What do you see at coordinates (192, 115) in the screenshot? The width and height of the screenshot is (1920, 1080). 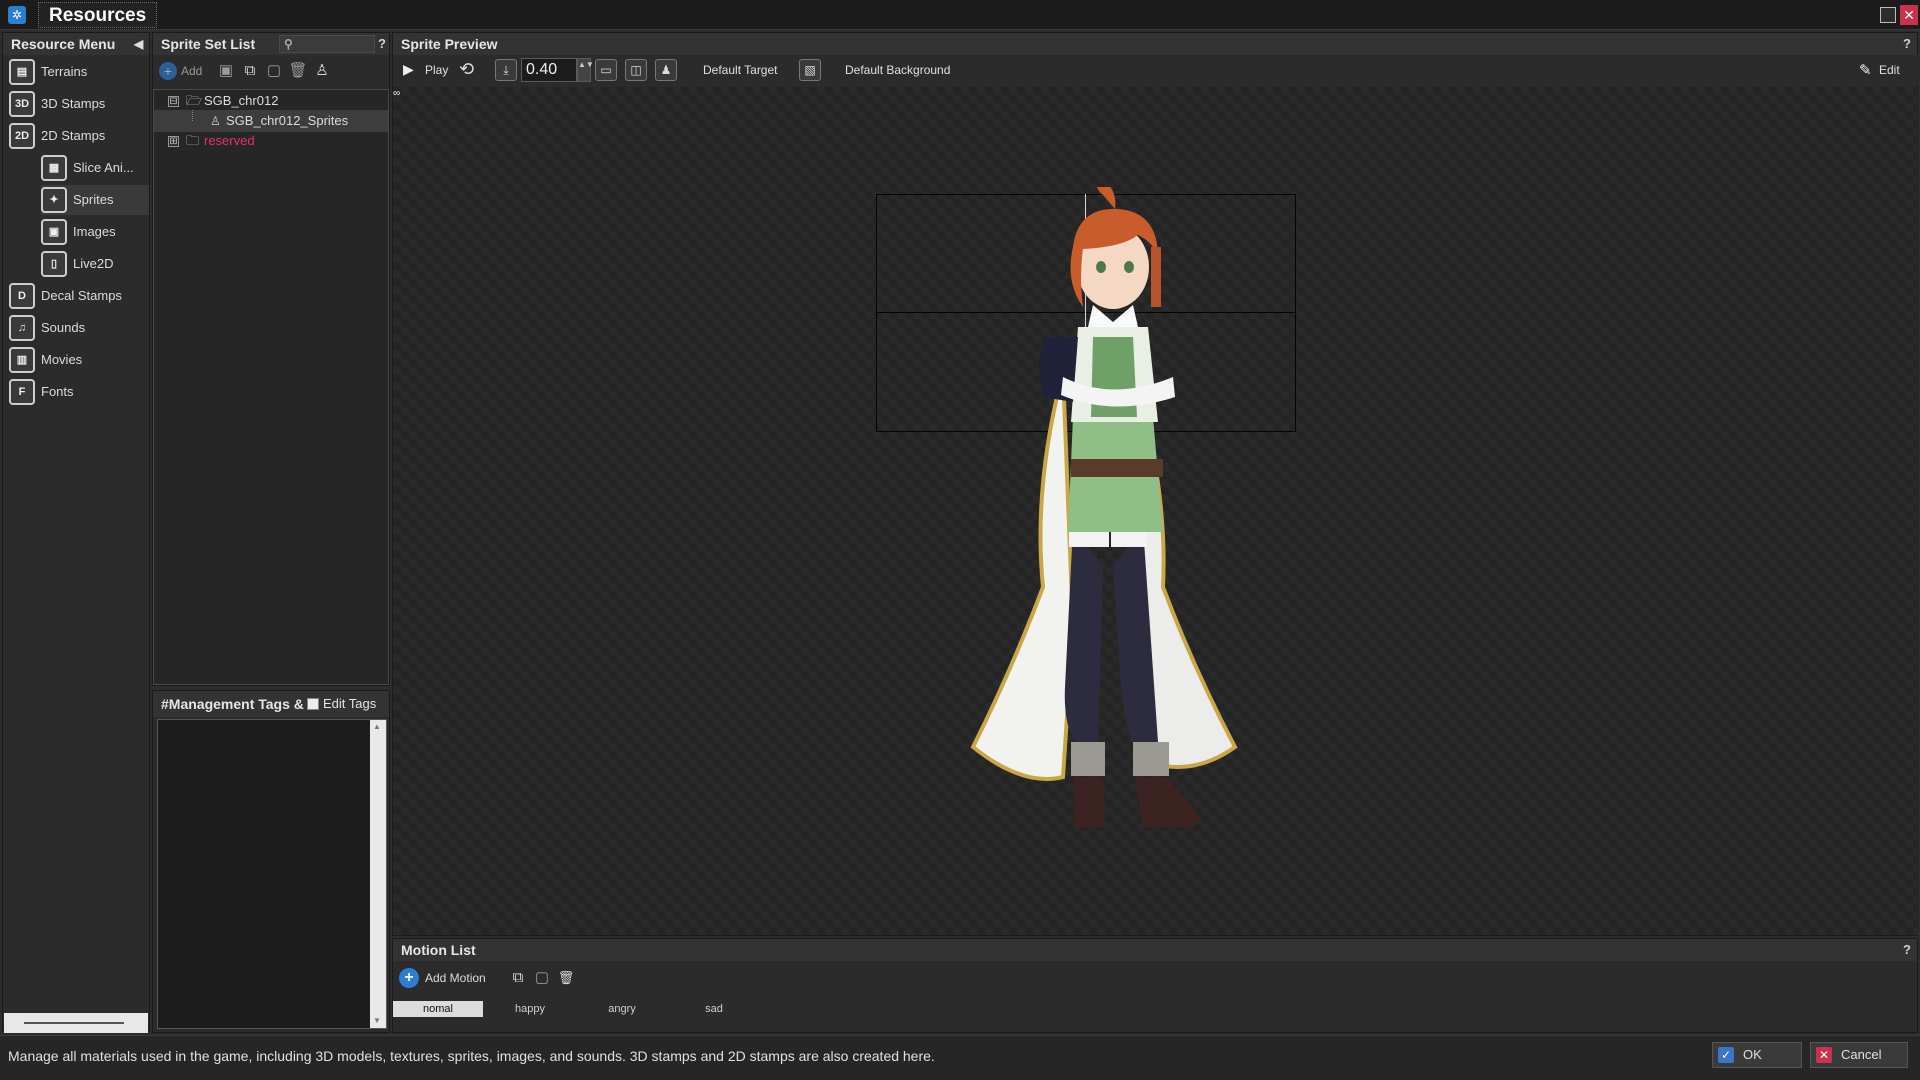 I see `tree-connector` at bounding box center [192, 115].